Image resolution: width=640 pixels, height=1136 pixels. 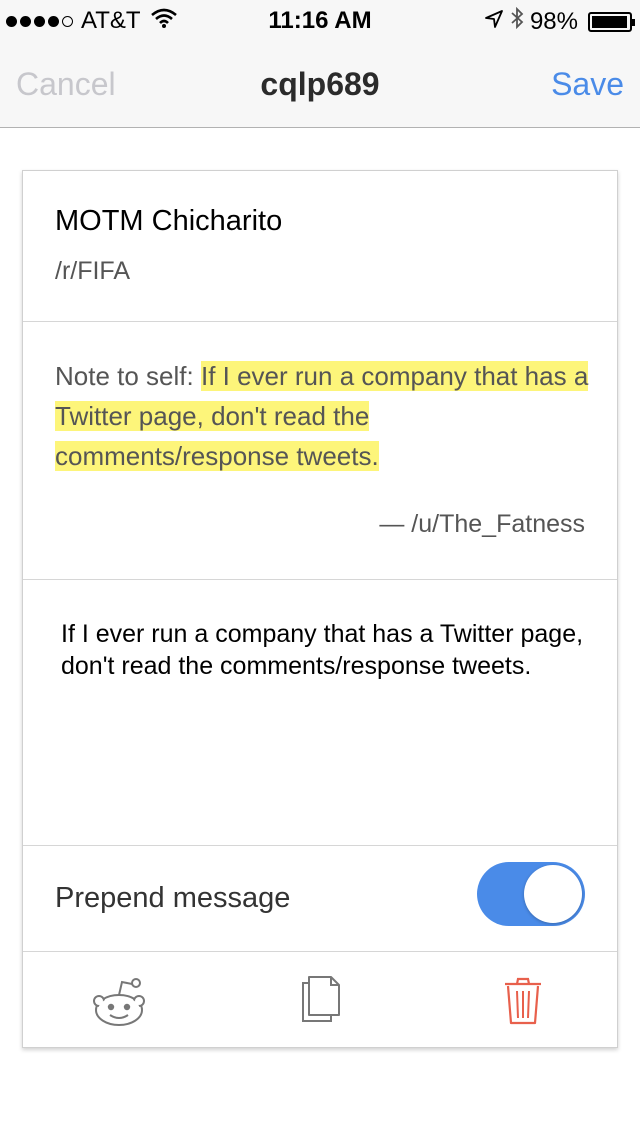 I want to click on battery-percent: 98%, so click(x=553, y=21).